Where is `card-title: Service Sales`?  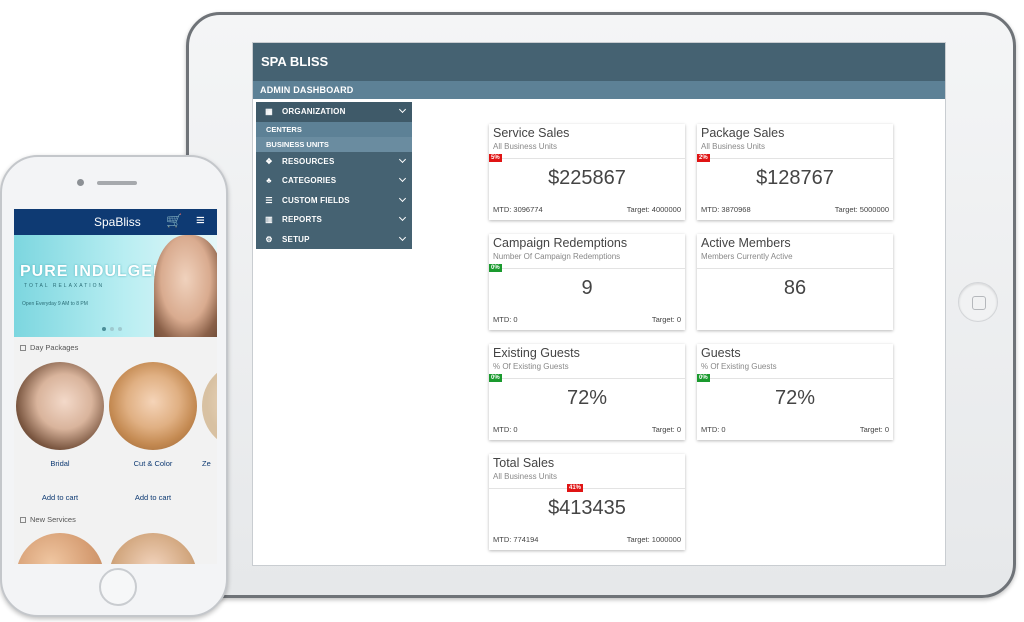
card-title: Service Sales is located at coordinates (531, 133).